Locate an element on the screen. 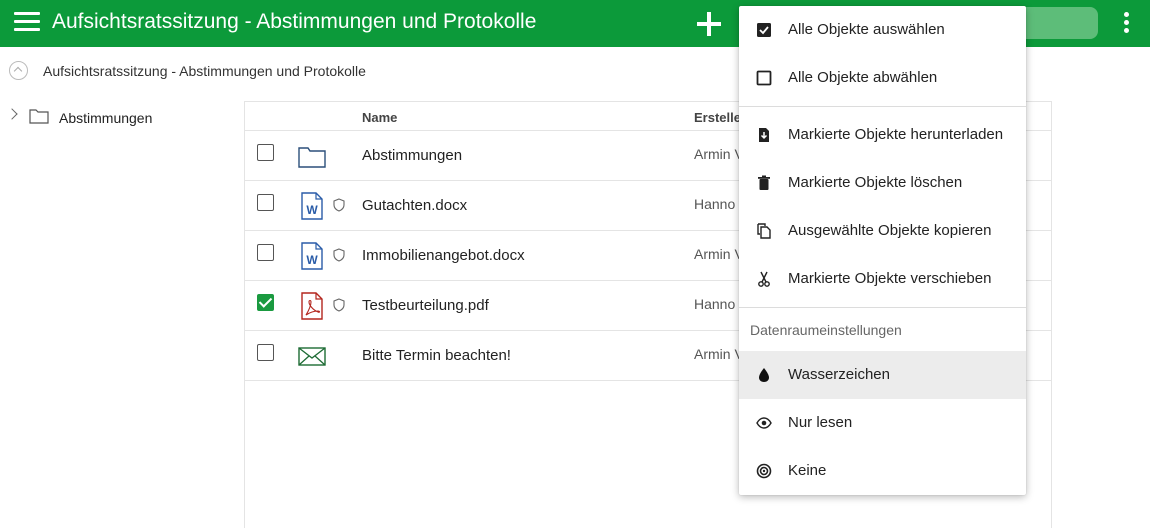 This screenshot has width=1150, height=528. menu-item-label: Nur lesen is located at coordinates (820, 422).